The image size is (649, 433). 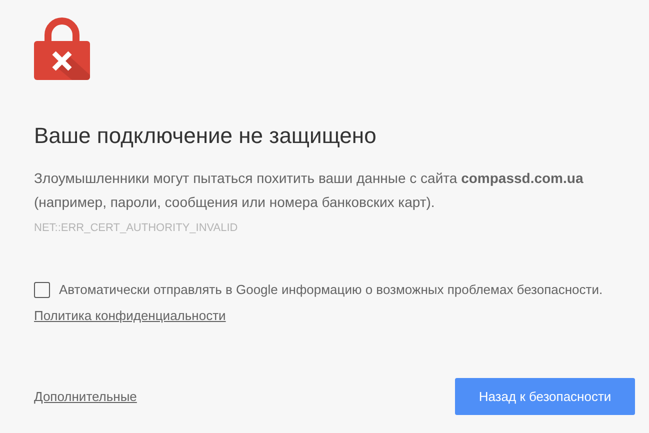 What do you see at coordinates (136, 228) in the screenshot?
I see `error-code: NET::ERR_CERT_AUTHORITY_INVALID` at bounding box center [136, 228].